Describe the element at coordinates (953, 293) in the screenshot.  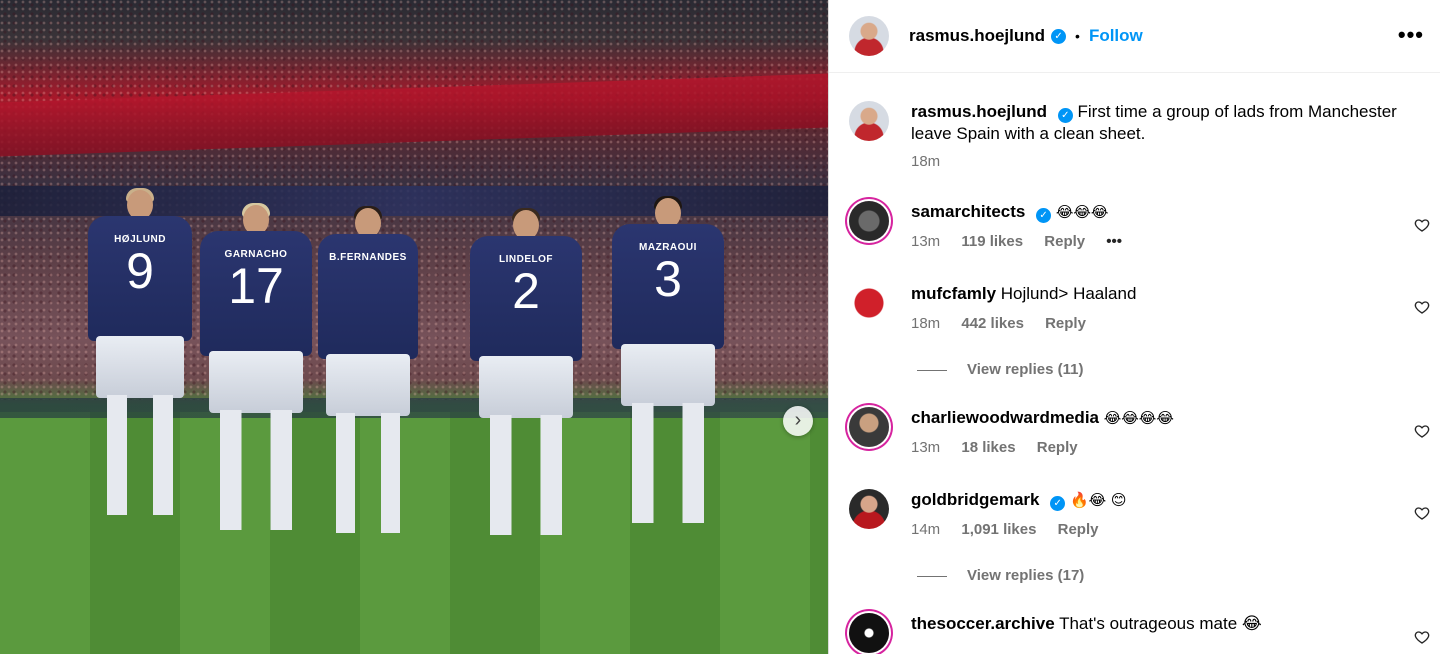
I see `comment-username: mufcfamly` at that location.